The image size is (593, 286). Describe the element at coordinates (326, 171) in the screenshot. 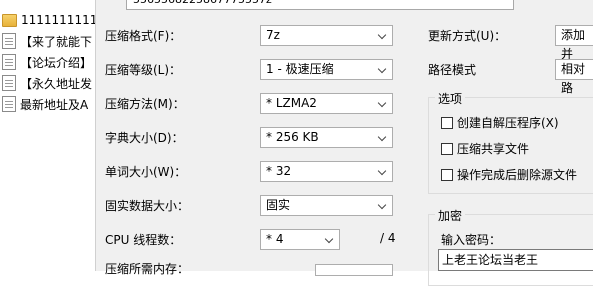

I see `word-size-select: * 32` at that location.